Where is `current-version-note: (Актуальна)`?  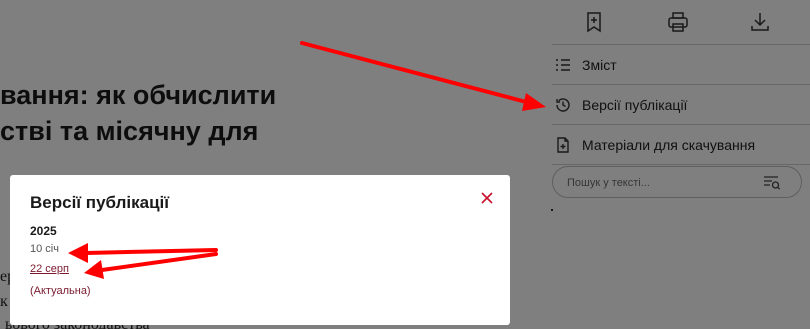 current-version-note: (Актуальна) is located at coordinates (60, 291).